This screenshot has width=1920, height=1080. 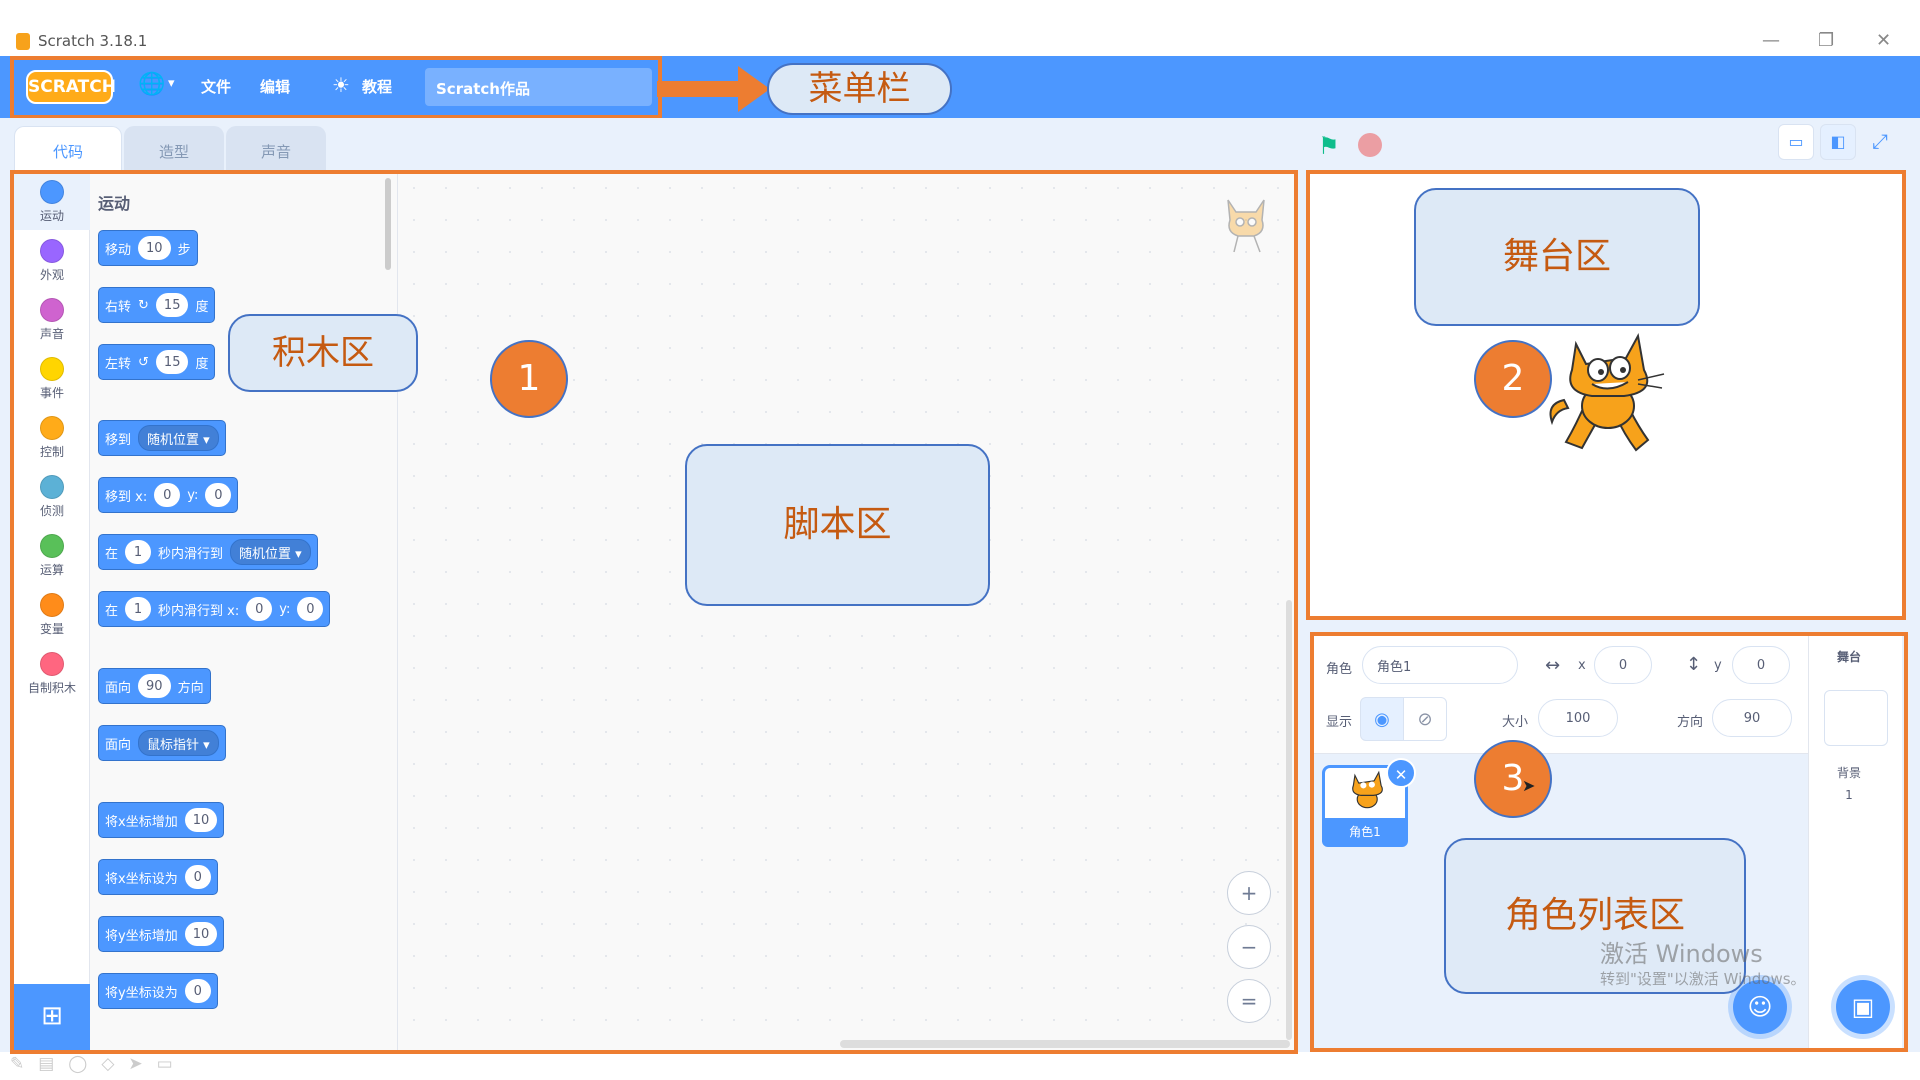 What do you see at coordinates (1557, 257) in the screenshot?
I see `stage-annotation-label: 舞台区` at bounding box center [1557, 257].